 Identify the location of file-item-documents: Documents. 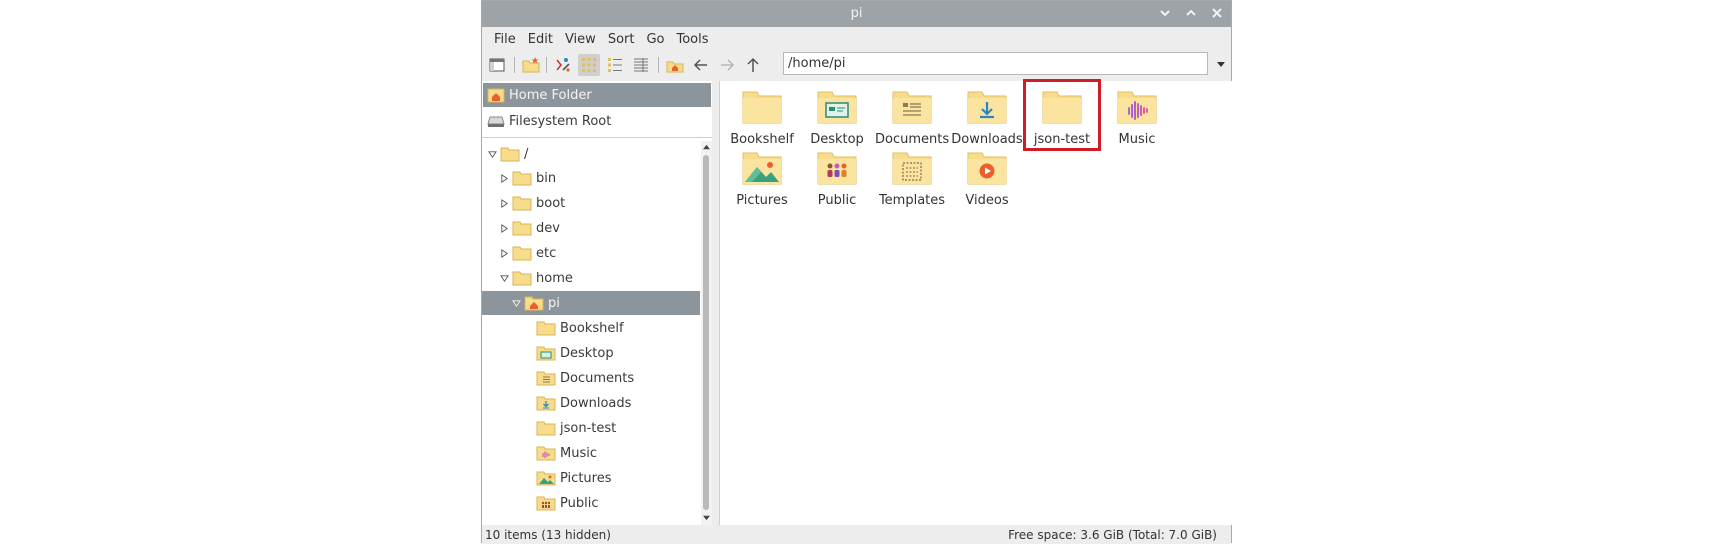
(912, 117).